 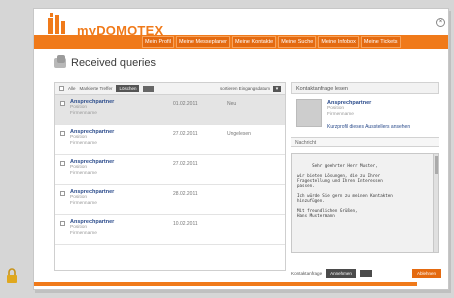 What do you see at coordinates (128, 88) in the screenshot?
I see `delete-button: Löschen` at bounding box center [128, 88].